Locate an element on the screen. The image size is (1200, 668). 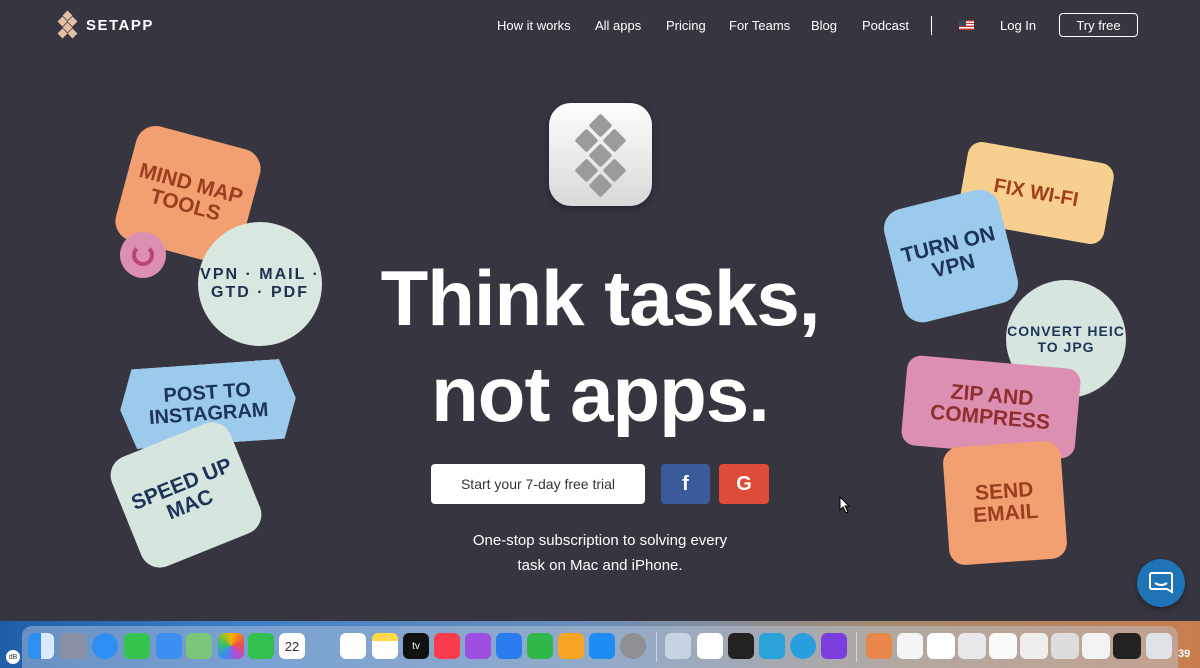
reminders-icon is located at coordinates (353, 646).